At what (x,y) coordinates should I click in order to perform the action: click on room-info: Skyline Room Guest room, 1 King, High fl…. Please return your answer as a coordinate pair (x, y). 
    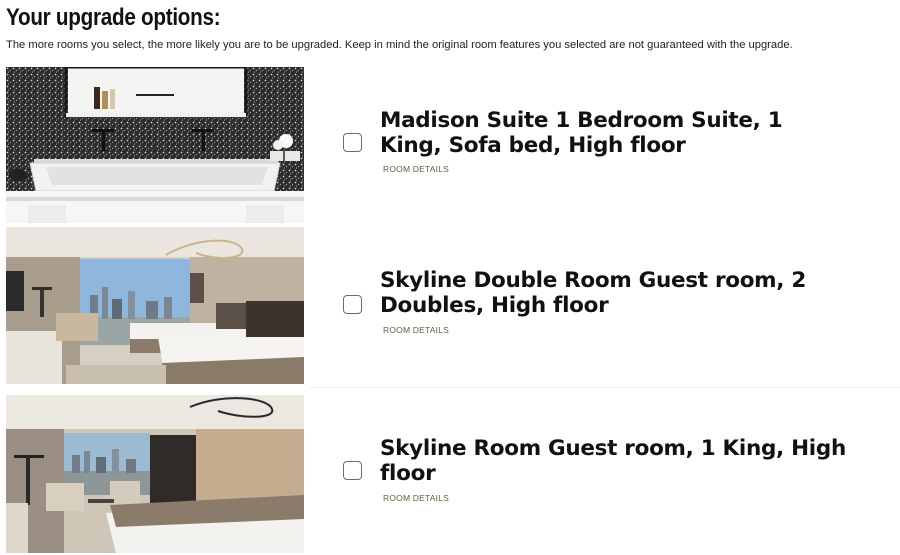
    Looking at the image, I should click on (603, 476).